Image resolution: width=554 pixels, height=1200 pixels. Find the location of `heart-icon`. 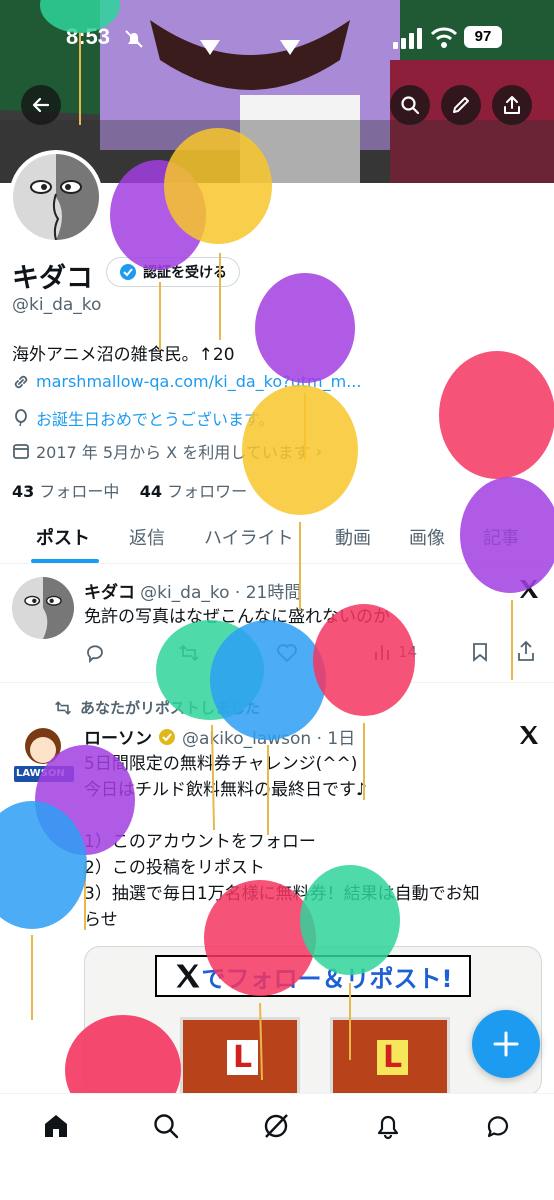

heart-icon is located at coordinates (287, 653).